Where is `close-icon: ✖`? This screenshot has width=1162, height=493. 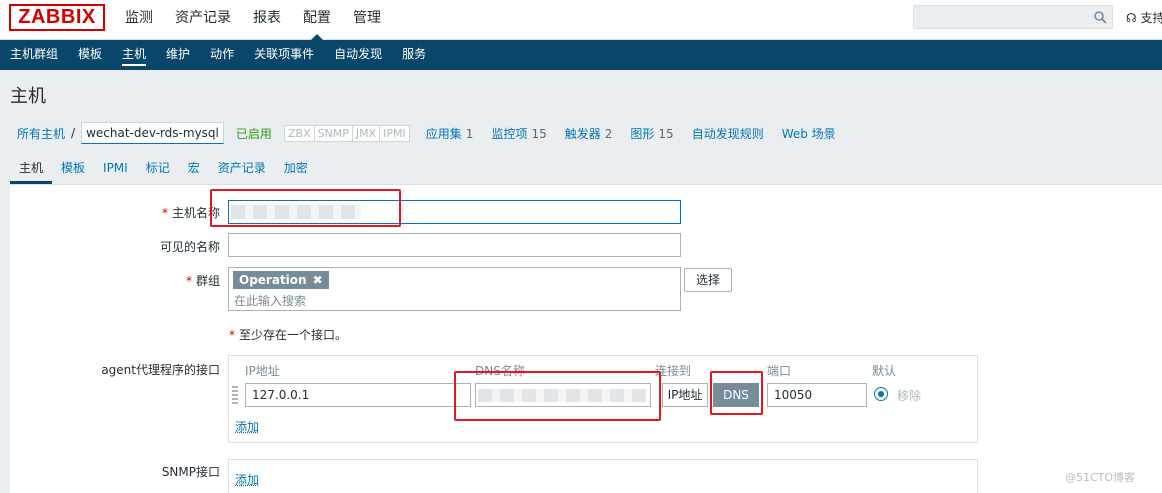 close-icon: ✖ is located at coordinates (318, 280).